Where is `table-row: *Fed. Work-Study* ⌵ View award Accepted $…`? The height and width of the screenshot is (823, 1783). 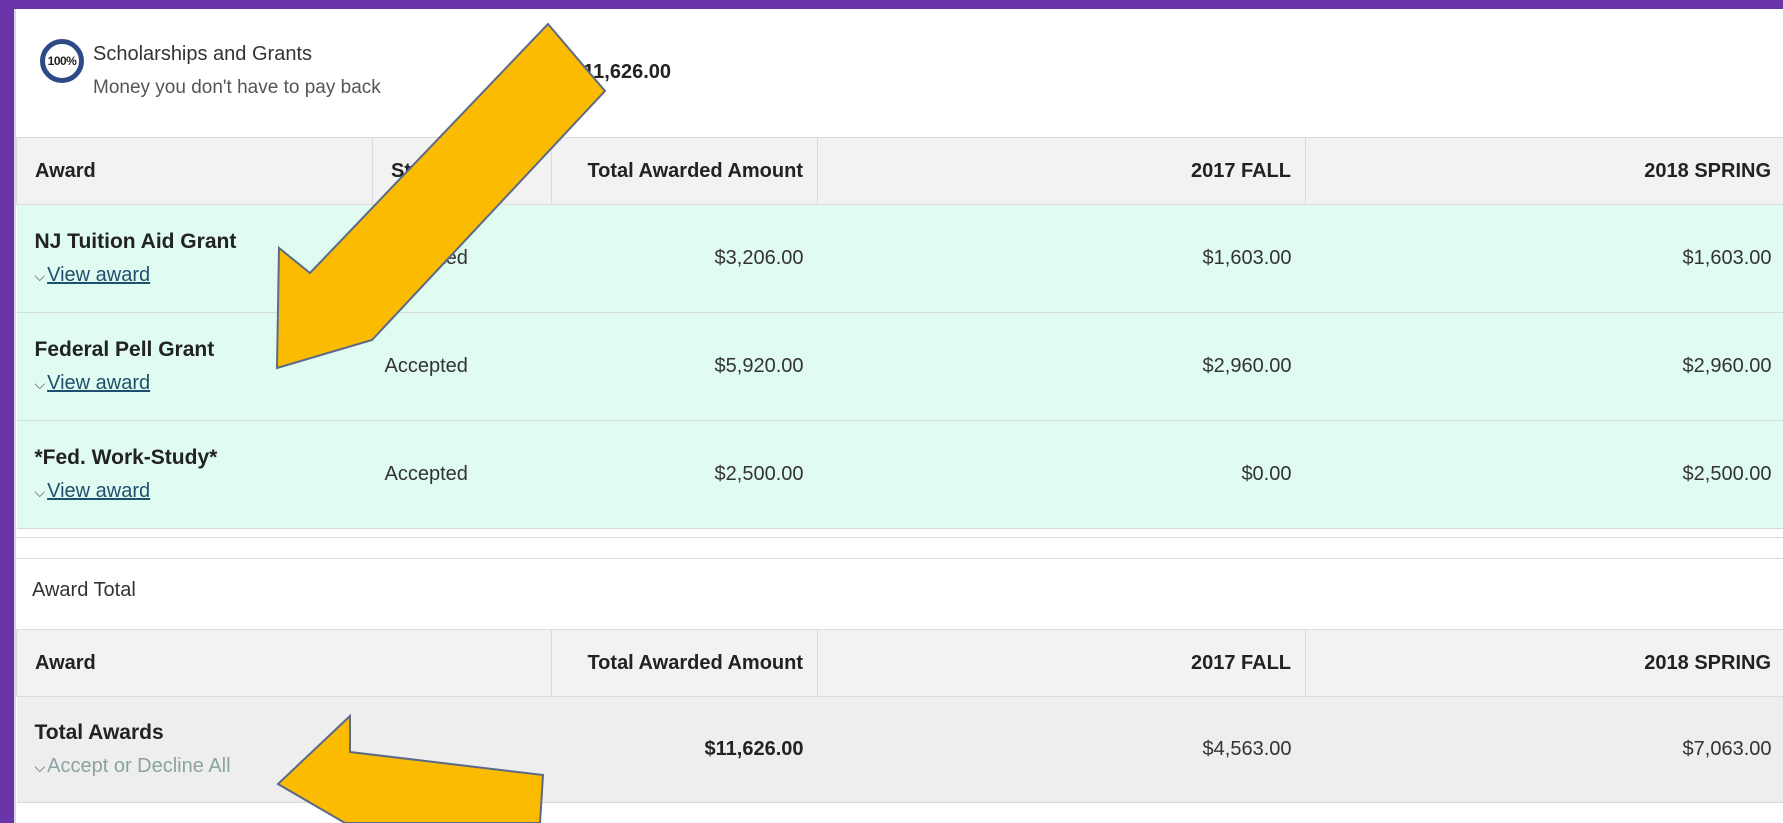 table-row: *Fed. Work-Study* ⌵ View award Accepted $… is located at coordinates (899, 474).